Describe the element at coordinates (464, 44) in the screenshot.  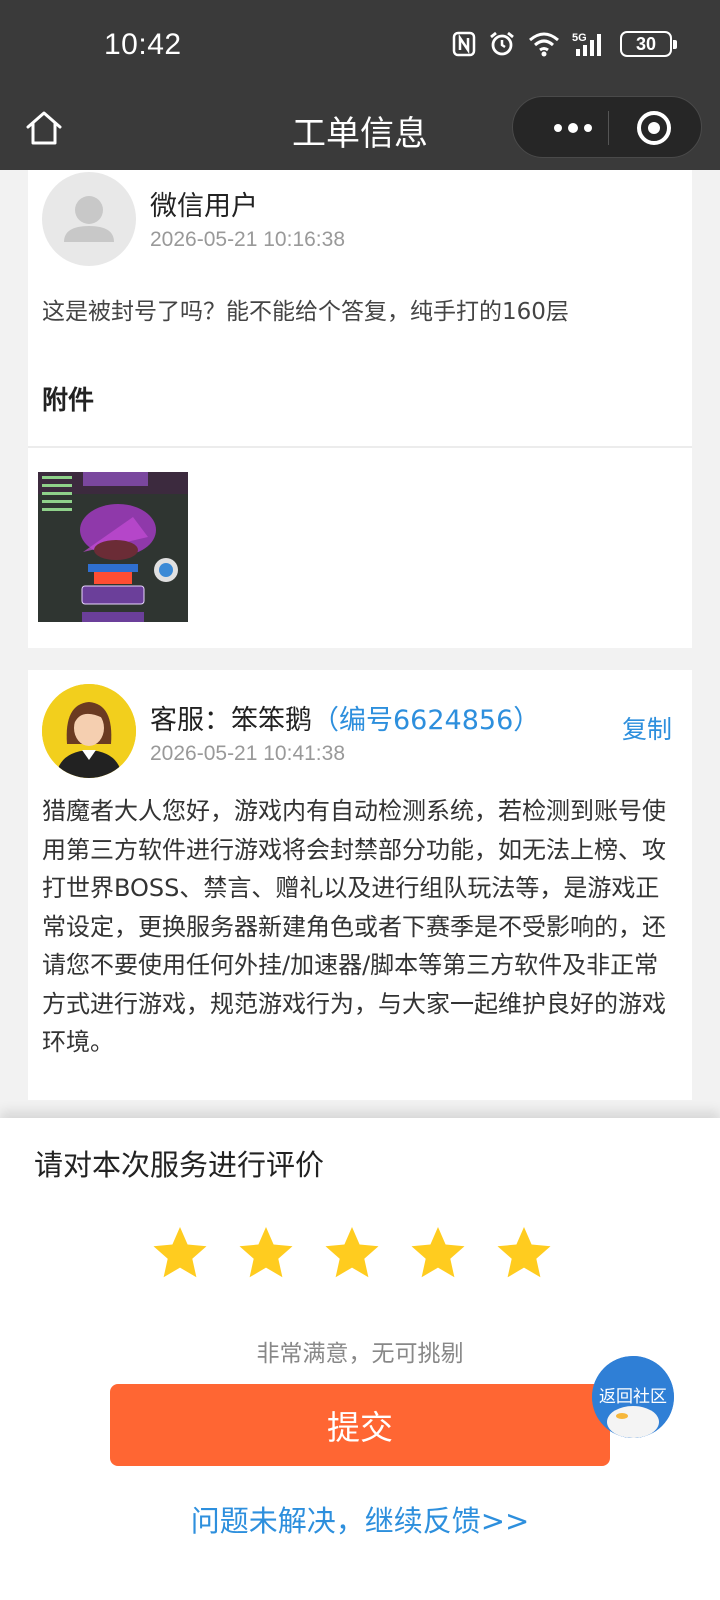
I see `nfc-icon` at that location.